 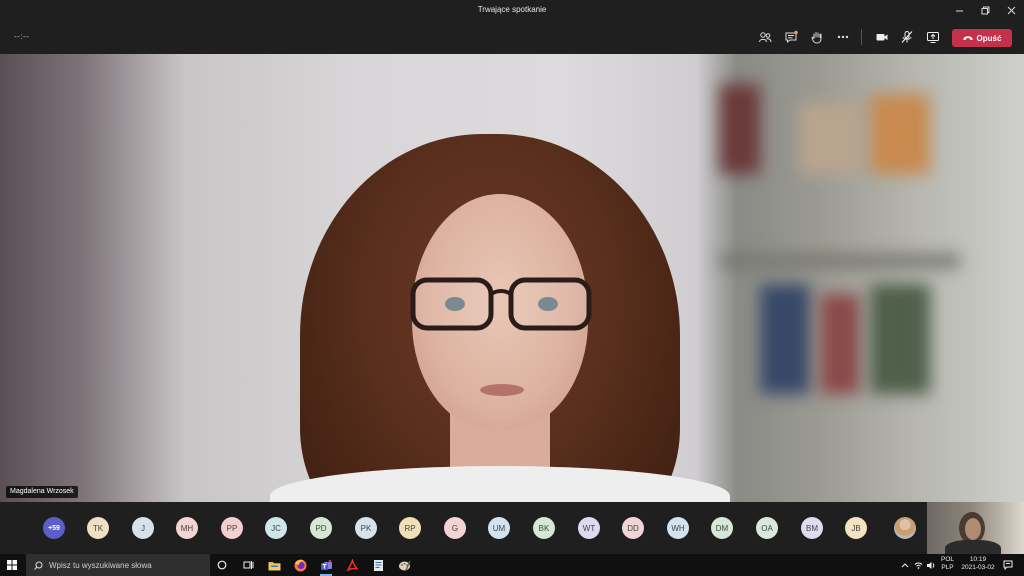 I want to click on chat-button, so click(x=791, y=37).